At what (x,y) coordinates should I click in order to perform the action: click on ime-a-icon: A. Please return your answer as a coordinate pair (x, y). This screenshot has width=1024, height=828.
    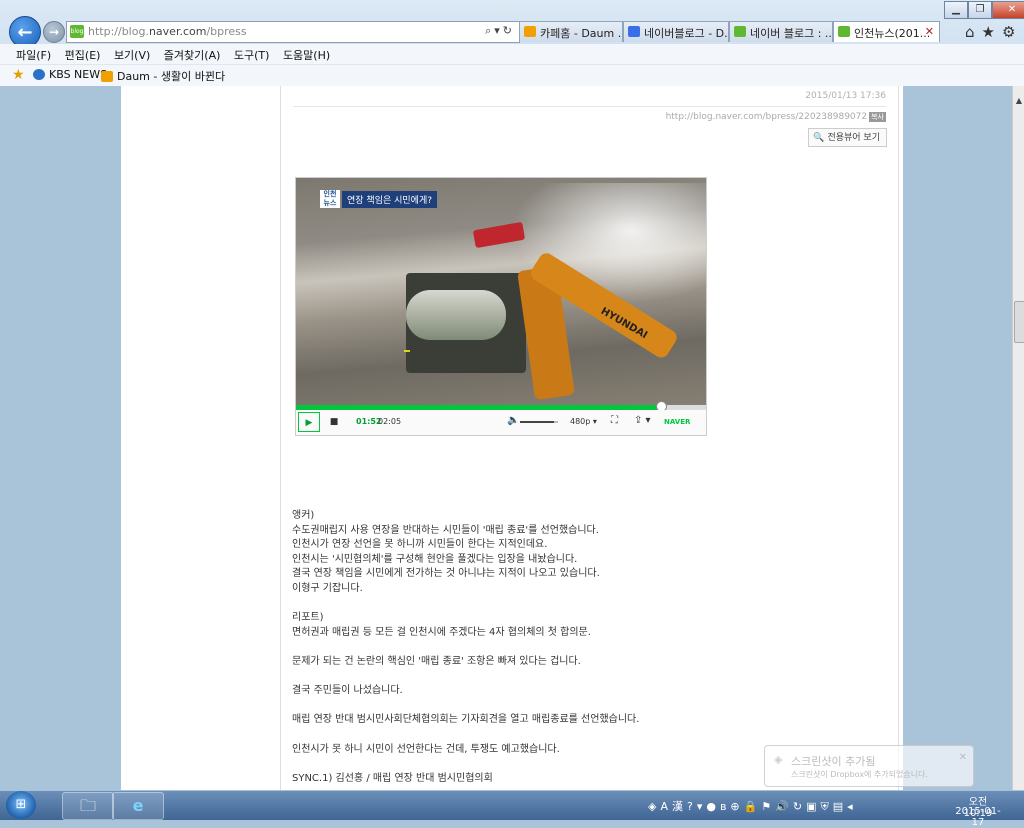
    Looking at the image, I should click on (666, 806).